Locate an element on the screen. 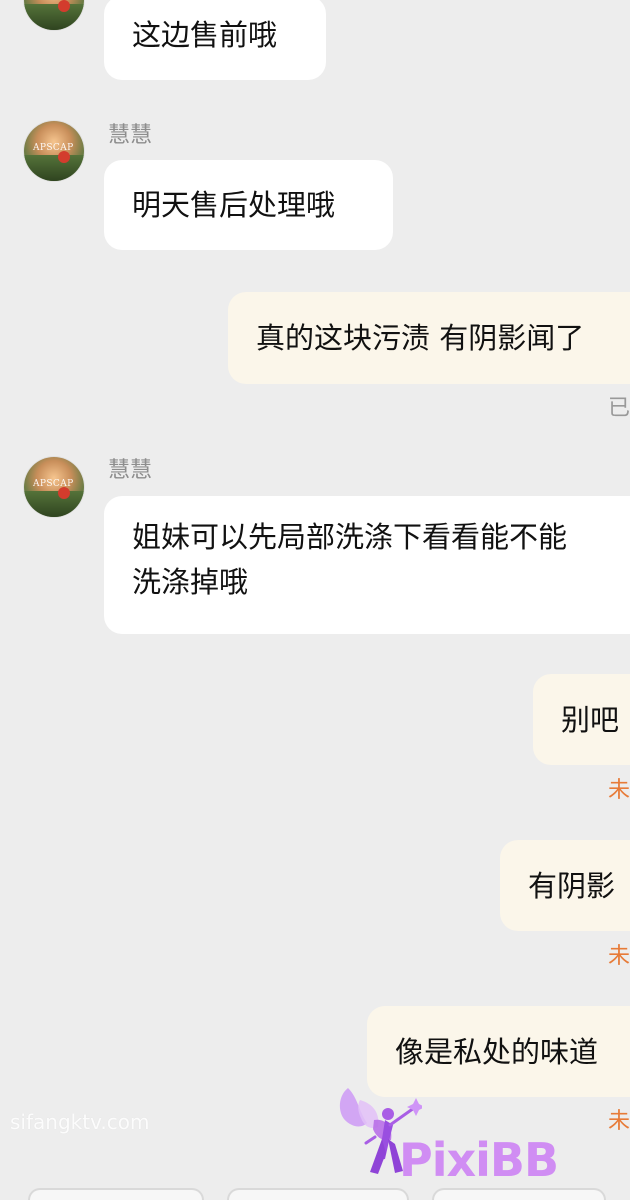 Image resolution: width=630 pixels, height=1200 pixels. message-bubble-right: 有阴影 is located at coordinates (565, 885).